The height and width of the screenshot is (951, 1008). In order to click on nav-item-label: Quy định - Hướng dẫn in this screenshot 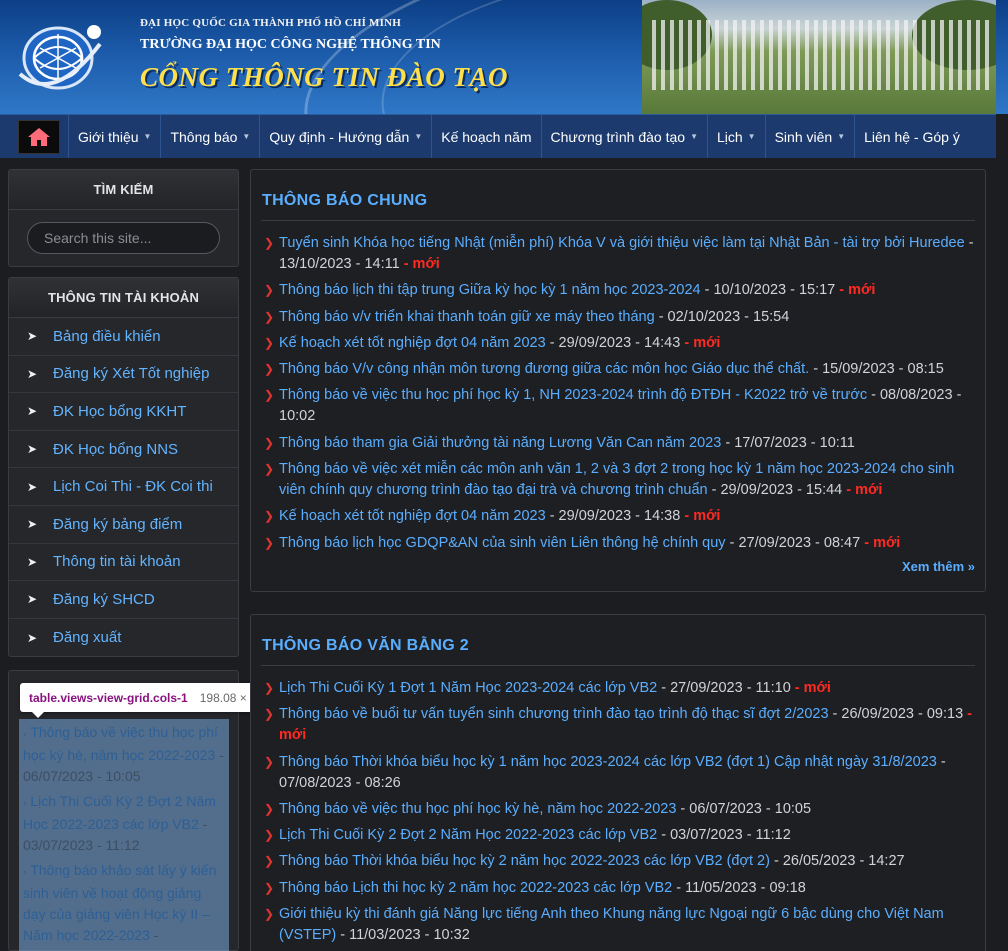, I will do `click(339, 136)`.